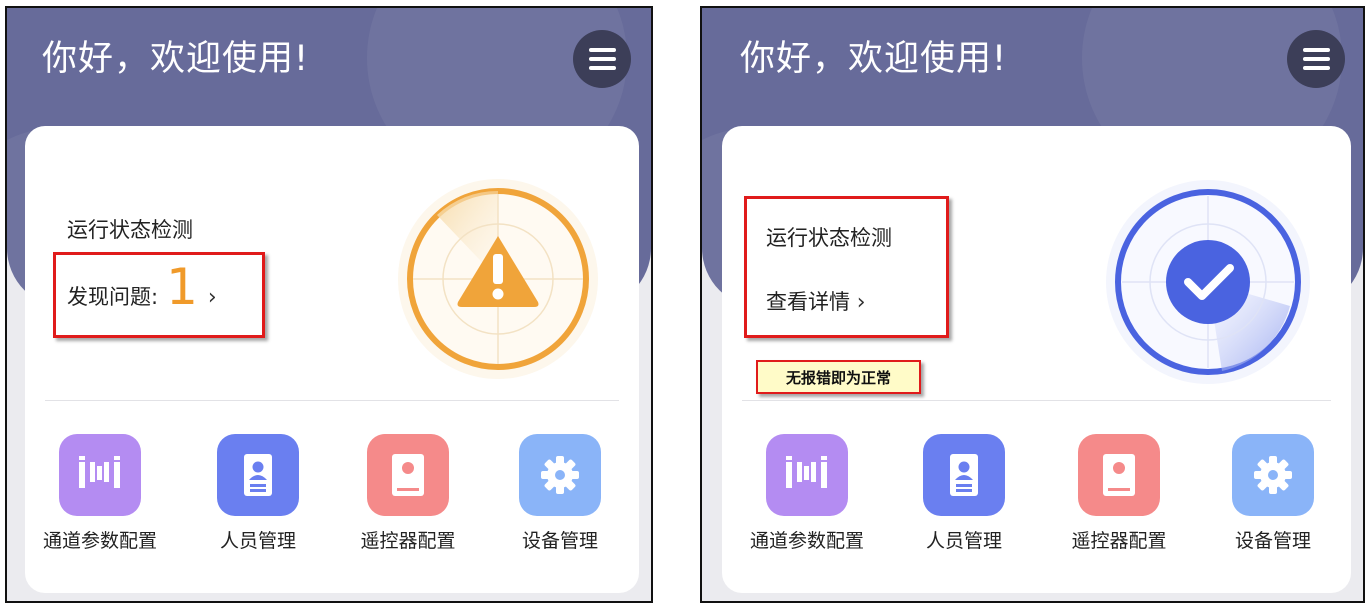  Describe the element at coordinates (838, 377) in the screenshot. I see `annotation-note: 无报错即为正常` at that location.